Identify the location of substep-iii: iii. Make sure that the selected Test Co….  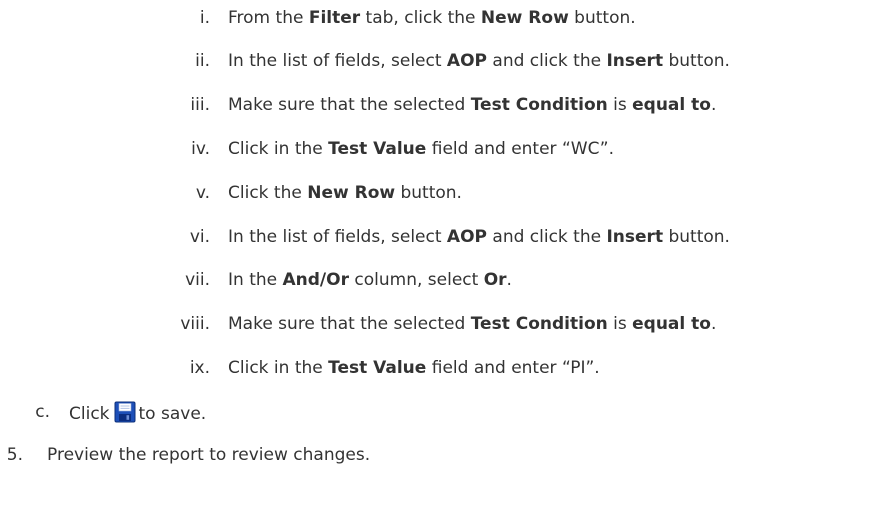
(439, 105).